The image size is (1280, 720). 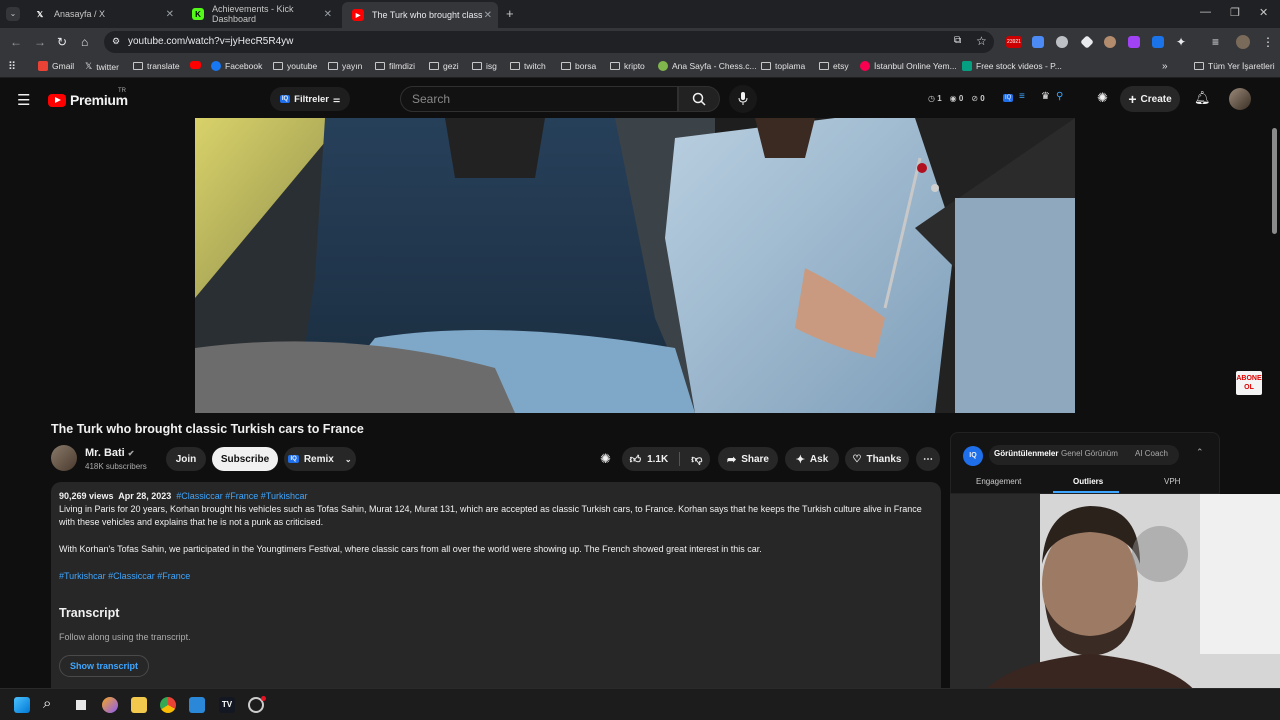 What do you see at coordinates (245, 459) in the screenshot?
I see `subscribe-button: Subscribe` at bounding box center [245, 459].